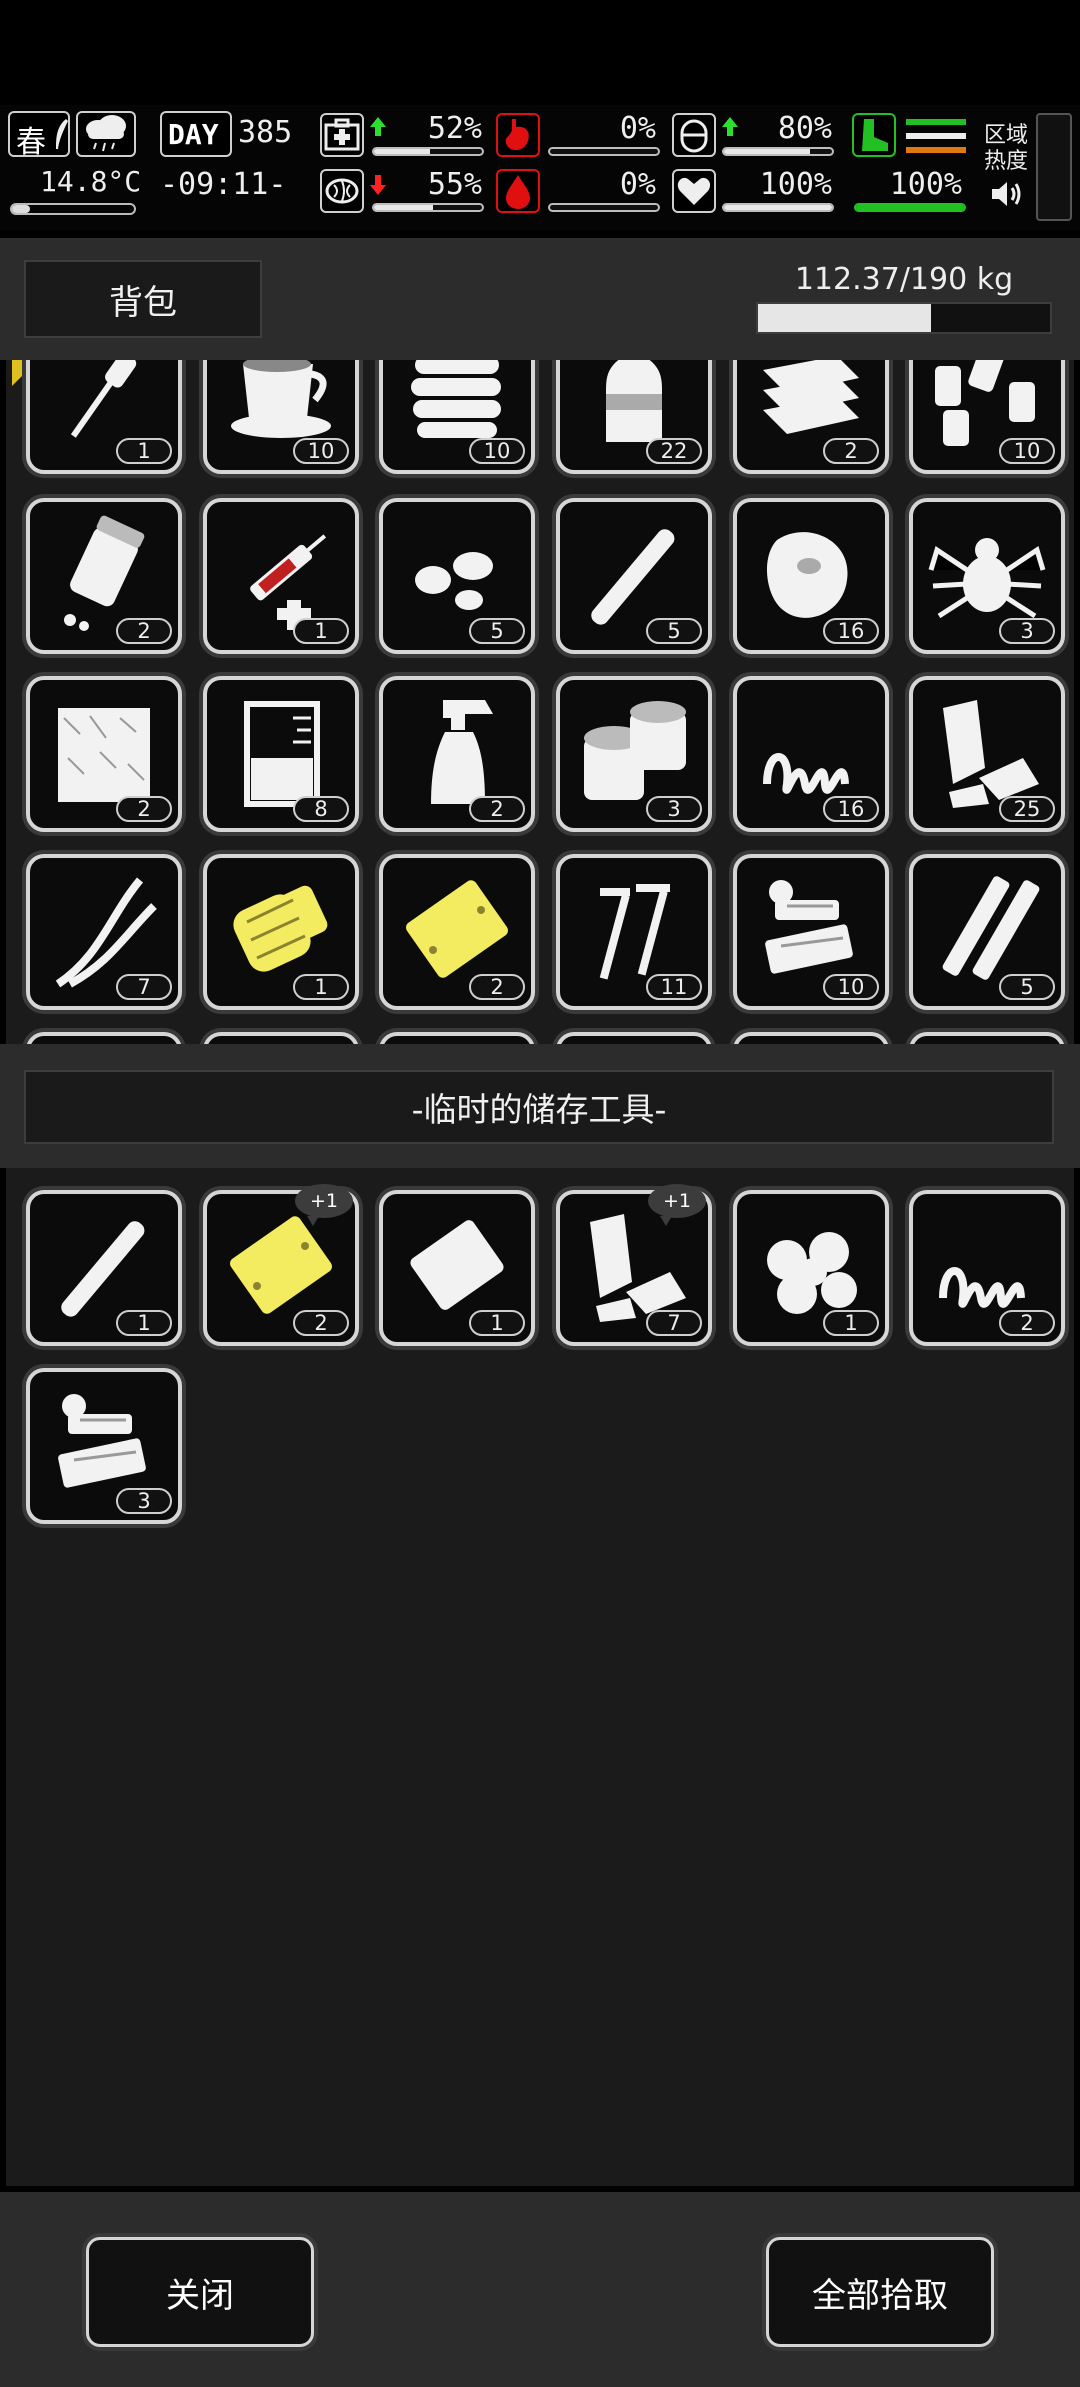  I want to click on legs-panel: 100%, so click(910, 167).